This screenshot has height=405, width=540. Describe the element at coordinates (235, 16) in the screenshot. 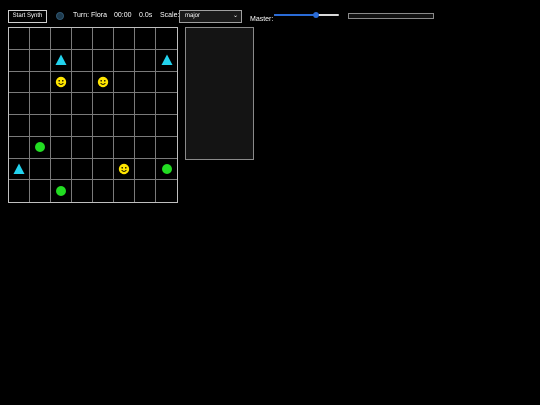

I see `chevron-down-icon: ⌄` at that location.